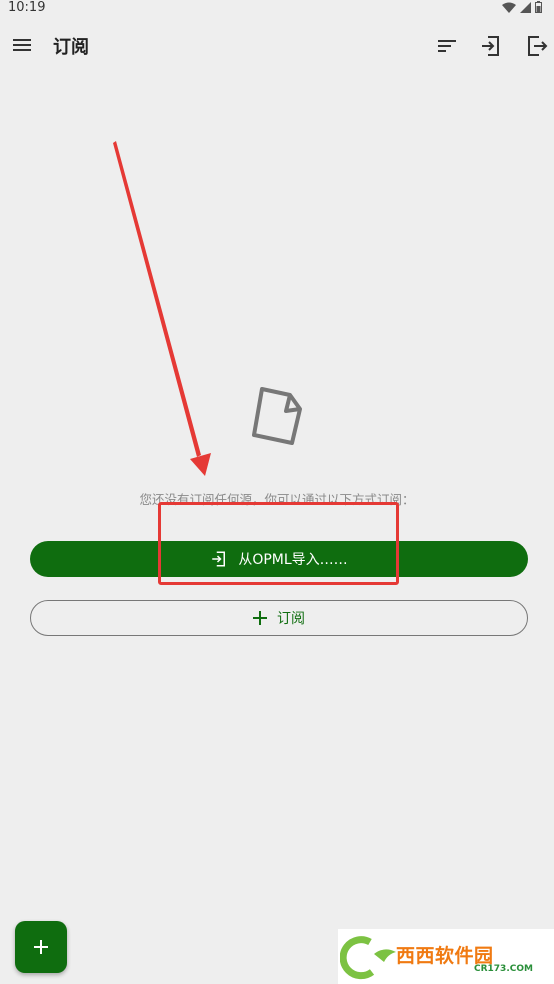 This screenshot has width=554, height=984. What do you see at coordinates (278, 543) in the screenshot?
I see `annotation-highlight-box` at bounding box center [278, 543].